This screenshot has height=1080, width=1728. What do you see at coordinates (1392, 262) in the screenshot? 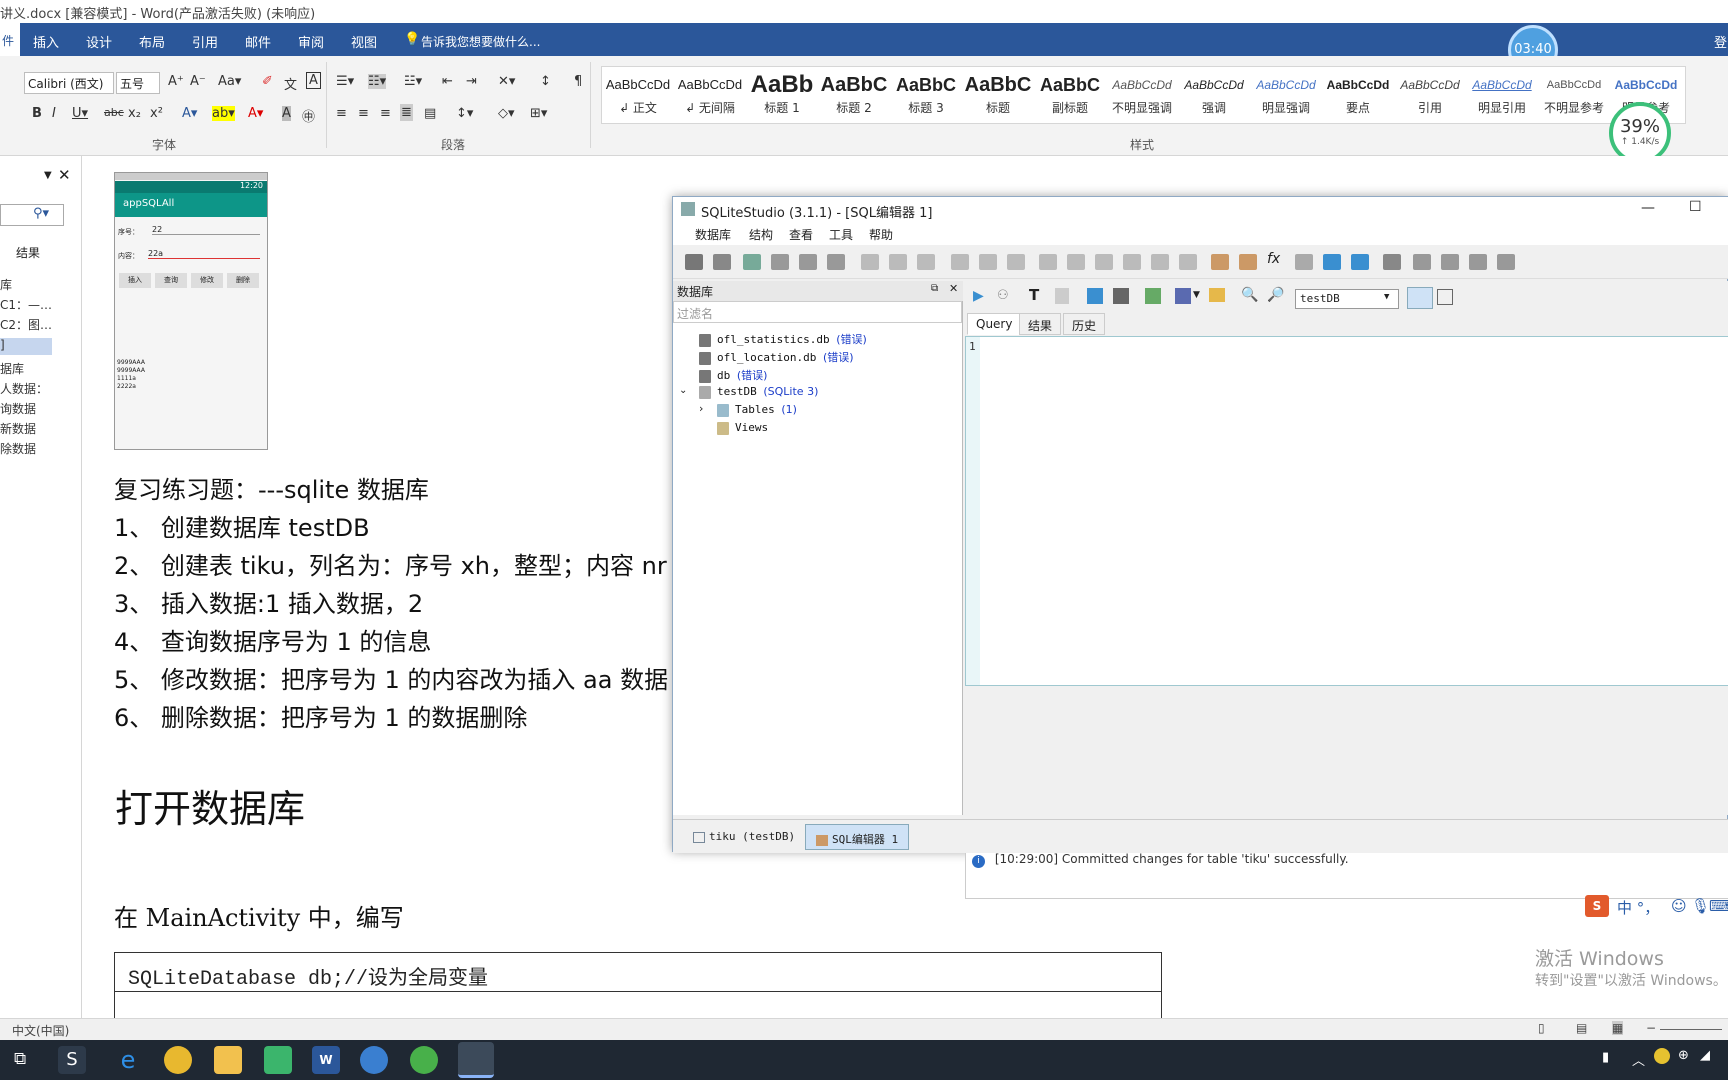
I see `config-icon` at bounding box center [1392, 262].